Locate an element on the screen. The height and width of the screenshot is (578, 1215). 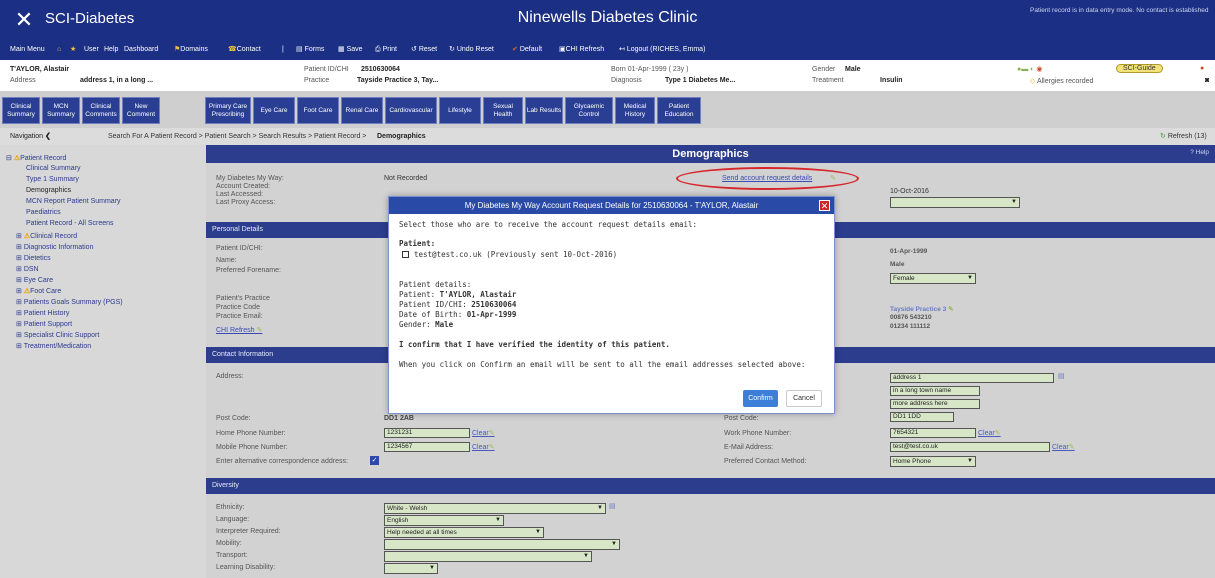
allergies-indicator: ◇ Allergies recorded is located at coordinates (1061, 81).